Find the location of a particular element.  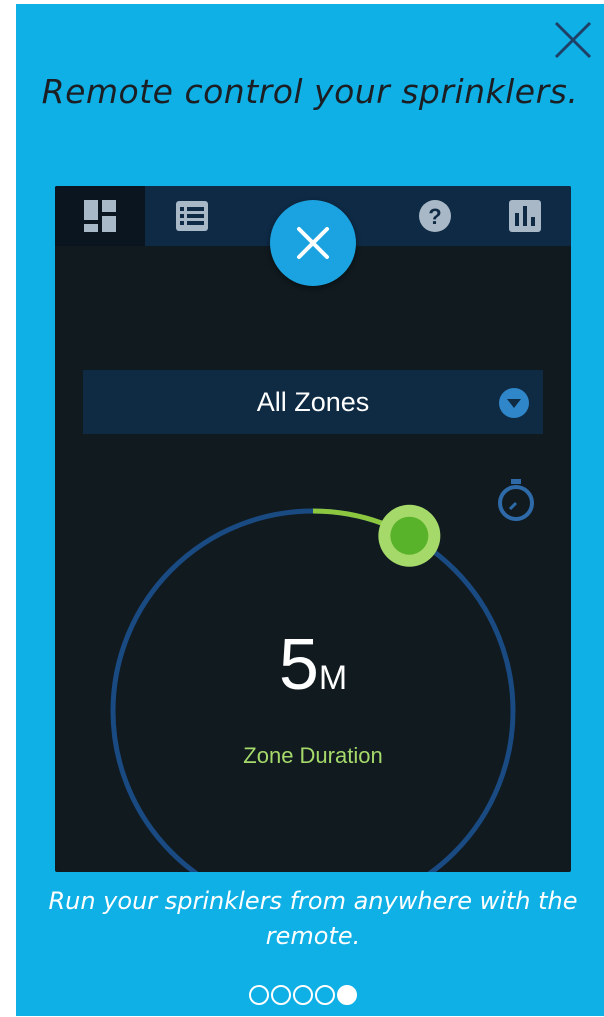

duration-readout: 5M is located at coordinates (313, 665).